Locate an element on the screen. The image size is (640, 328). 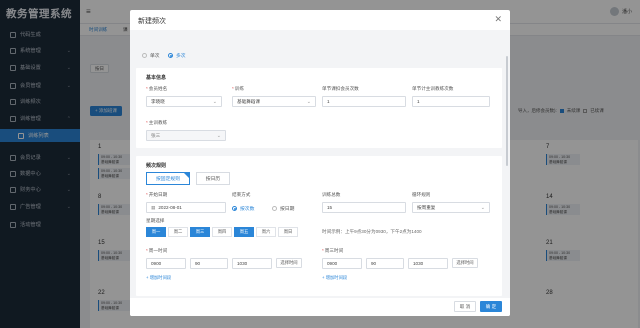
section-title: 频次规则 is located at coordinates (156, 166).